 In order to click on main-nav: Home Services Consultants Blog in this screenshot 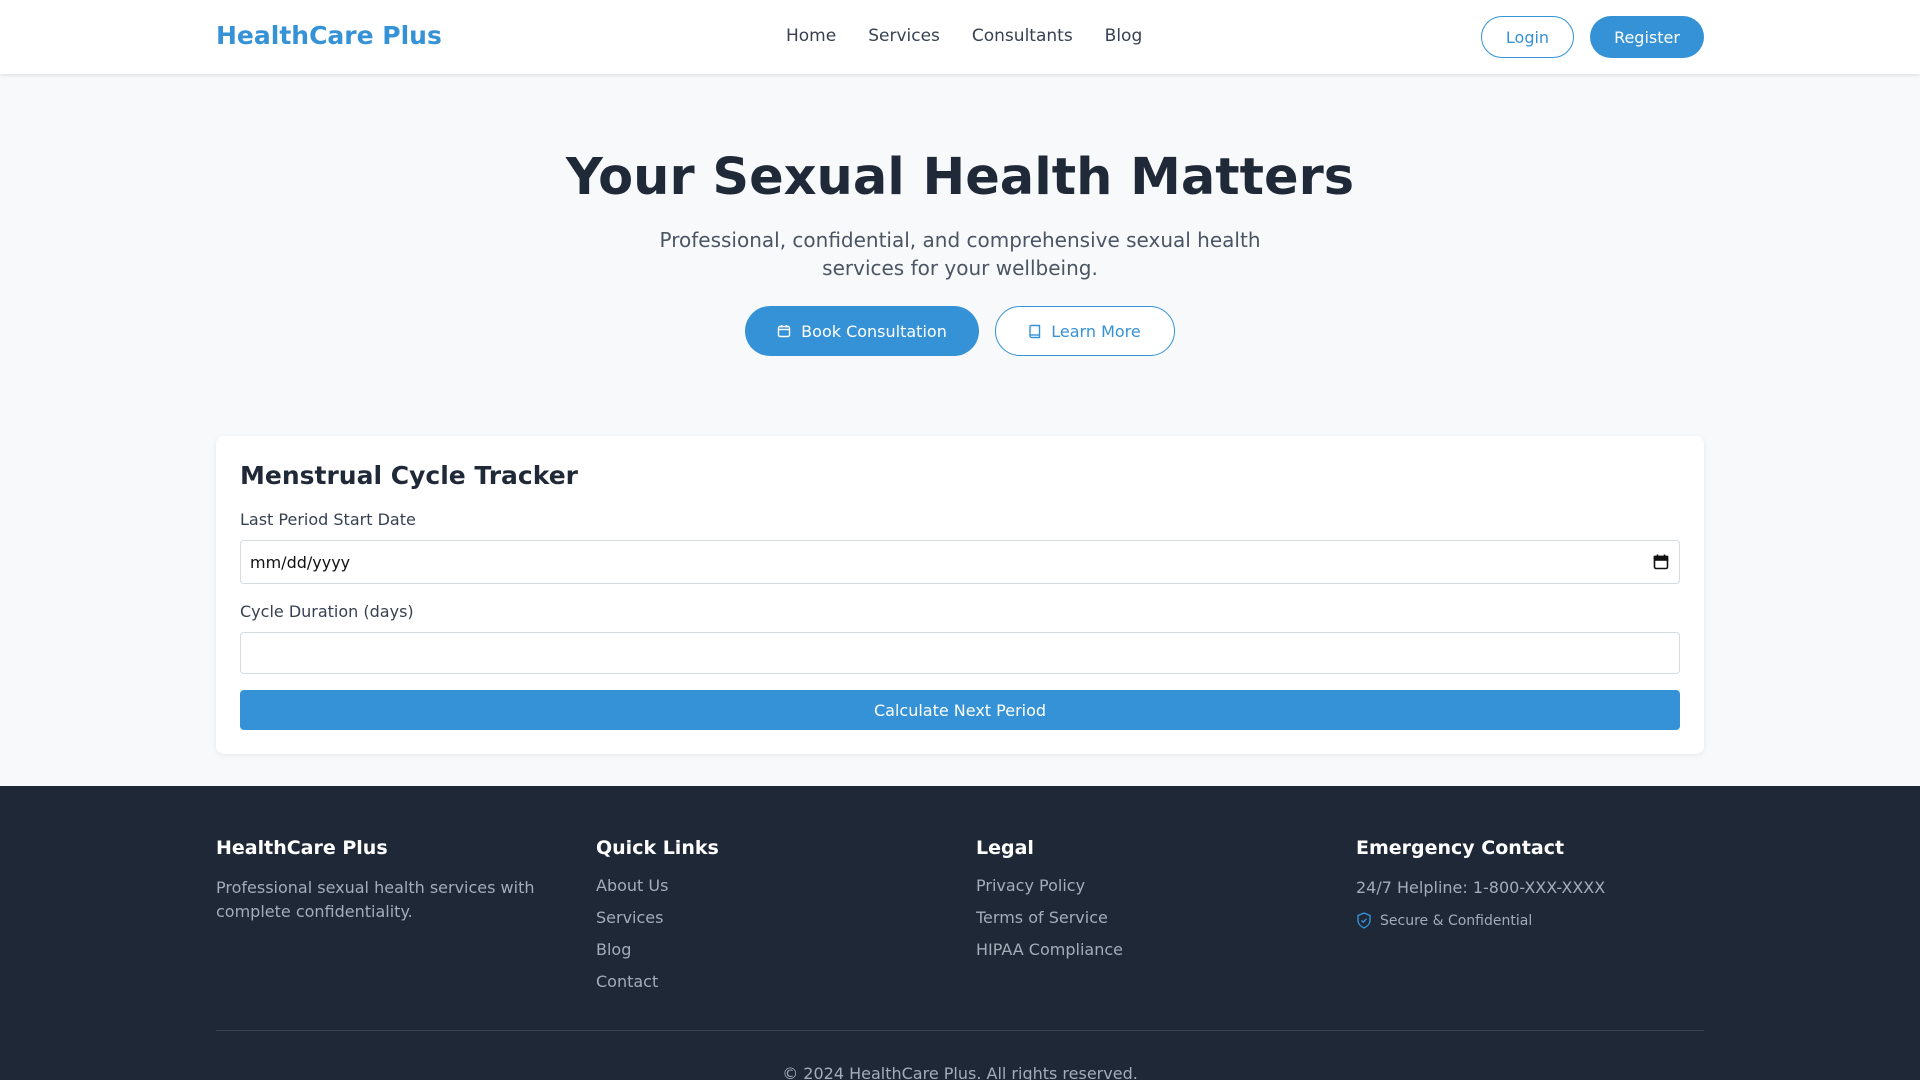, I will do `click(980, 36)`.